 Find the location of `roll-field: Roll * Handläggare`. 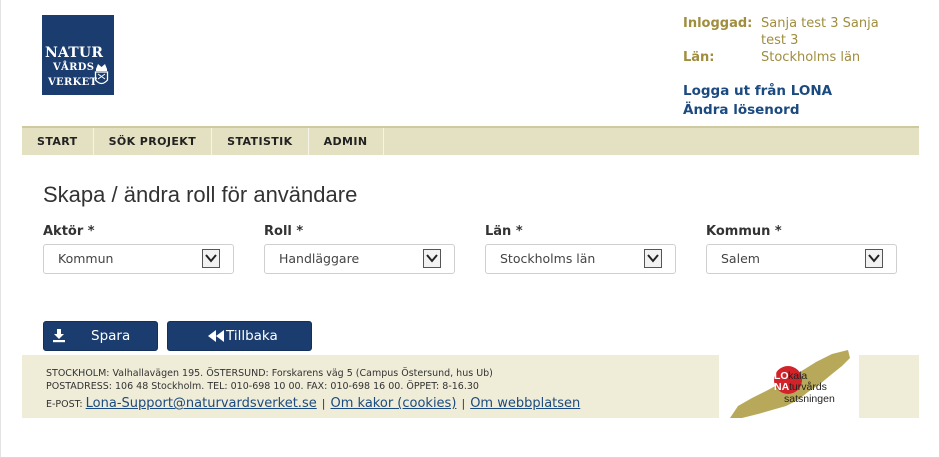

roll-field: Roll * Handläggare is located at coordinates (359, 249).